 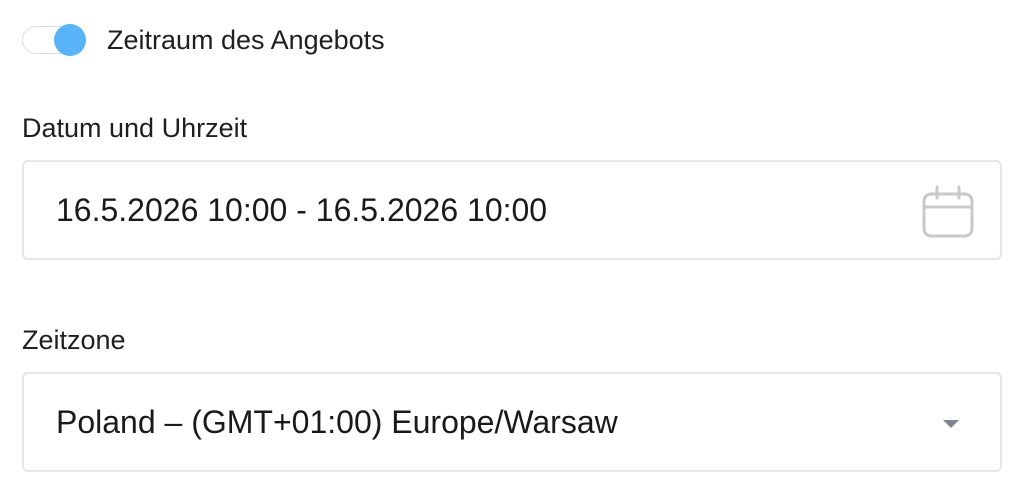 What do you see at coordinates (74, 340) in the screenshot?
I see `timezone-label: Zeitzone` at bounding box center [74, 340].